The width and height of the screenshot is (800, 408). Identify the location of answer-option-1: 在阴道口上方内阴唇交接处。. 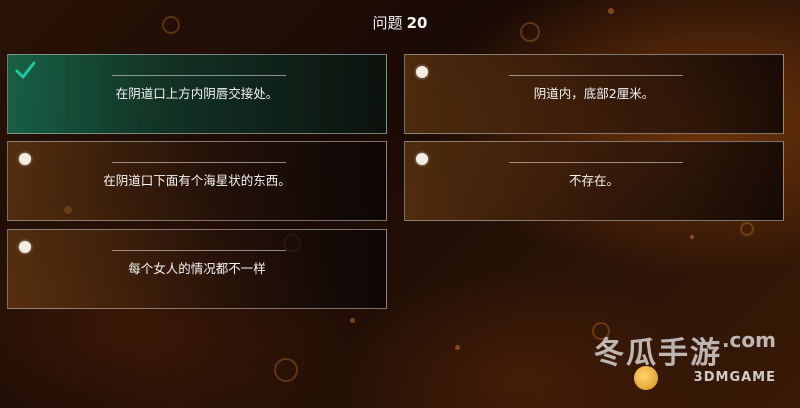
(197, 94).